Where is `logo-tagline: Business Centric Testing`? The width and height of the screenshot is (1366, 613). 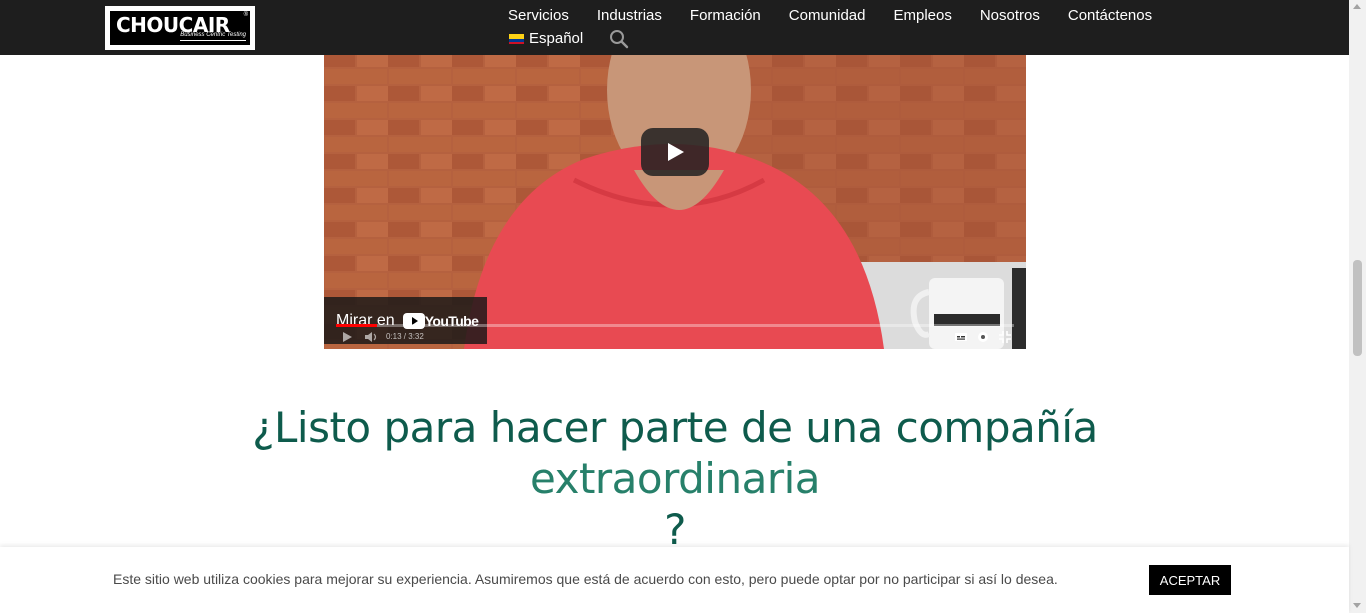
logo-tagline: Business Centric Testing is located at coordinates (213, 36).